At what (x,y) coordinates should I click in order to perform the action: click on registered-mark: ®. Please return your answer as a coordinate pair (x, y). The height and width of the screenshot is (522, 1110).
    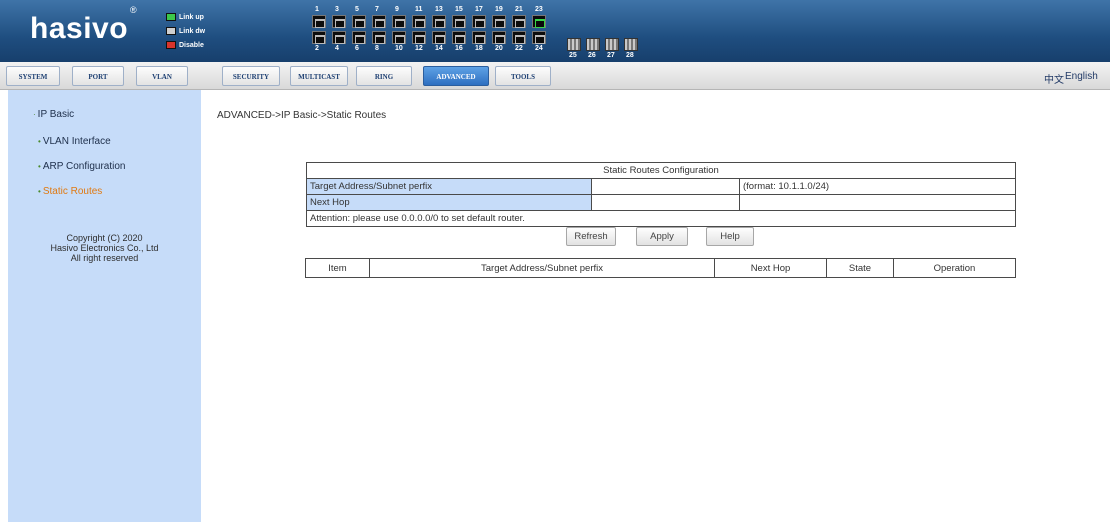
    Looking at the image, I should click on (134, 10).